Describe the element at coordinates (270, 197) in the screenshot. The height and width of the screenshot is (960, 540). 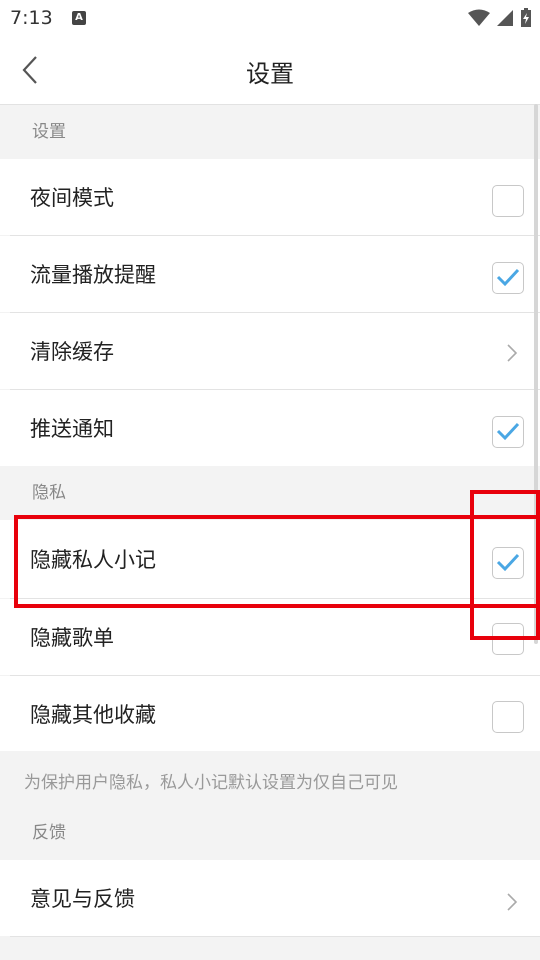
I see `row-night-mode: 夜间模式` at that location.